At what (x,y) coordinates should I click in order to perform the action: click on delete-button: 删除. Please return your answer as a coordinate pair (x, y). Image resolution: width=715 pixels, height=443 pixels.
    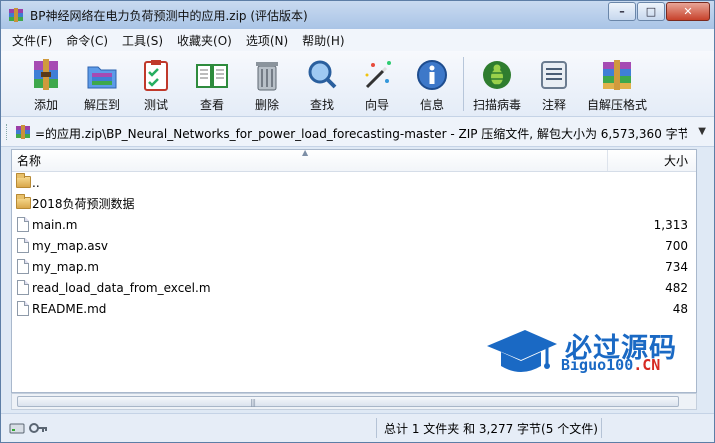
    Looking at the image, I should click on (267, 85).